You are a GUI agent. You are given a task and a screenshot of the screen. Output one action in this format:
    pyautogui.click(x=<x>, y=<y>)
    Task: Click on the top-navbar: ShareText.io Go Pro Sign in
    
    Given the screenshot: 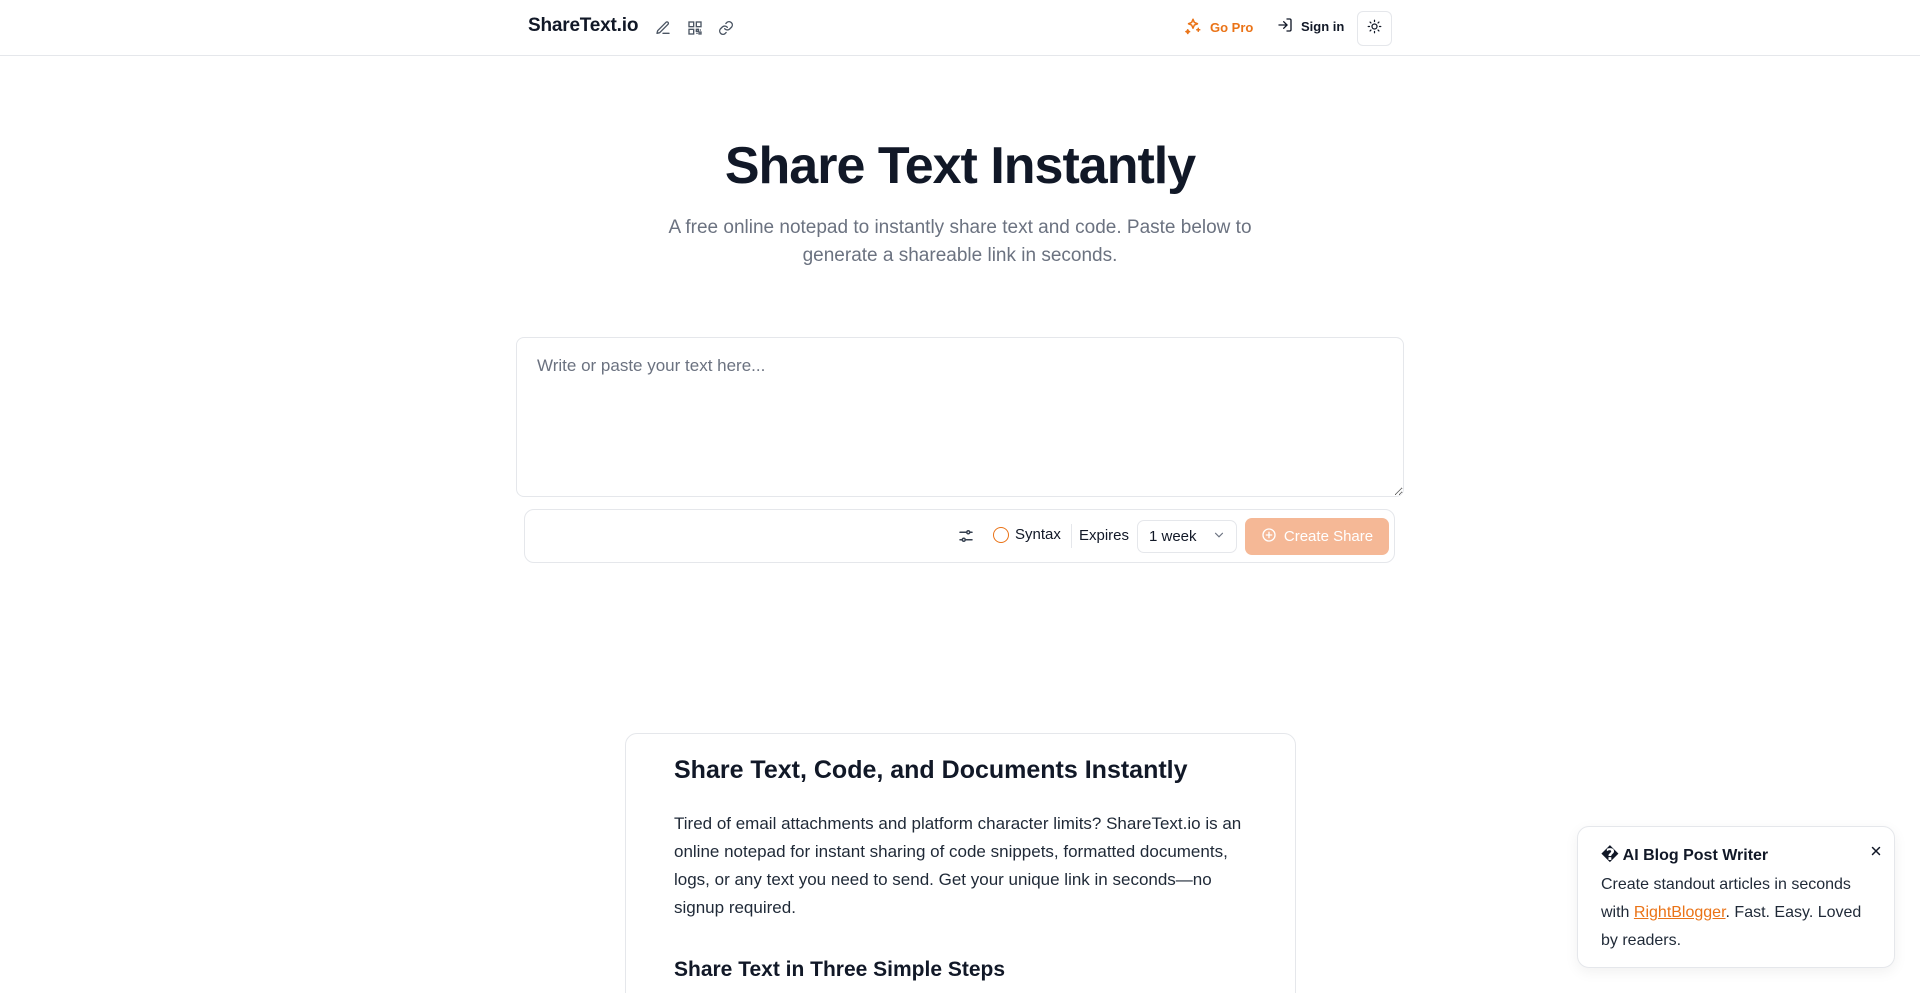 What is the action you would take?
    pyautogui.click(x=960, y=28)
    